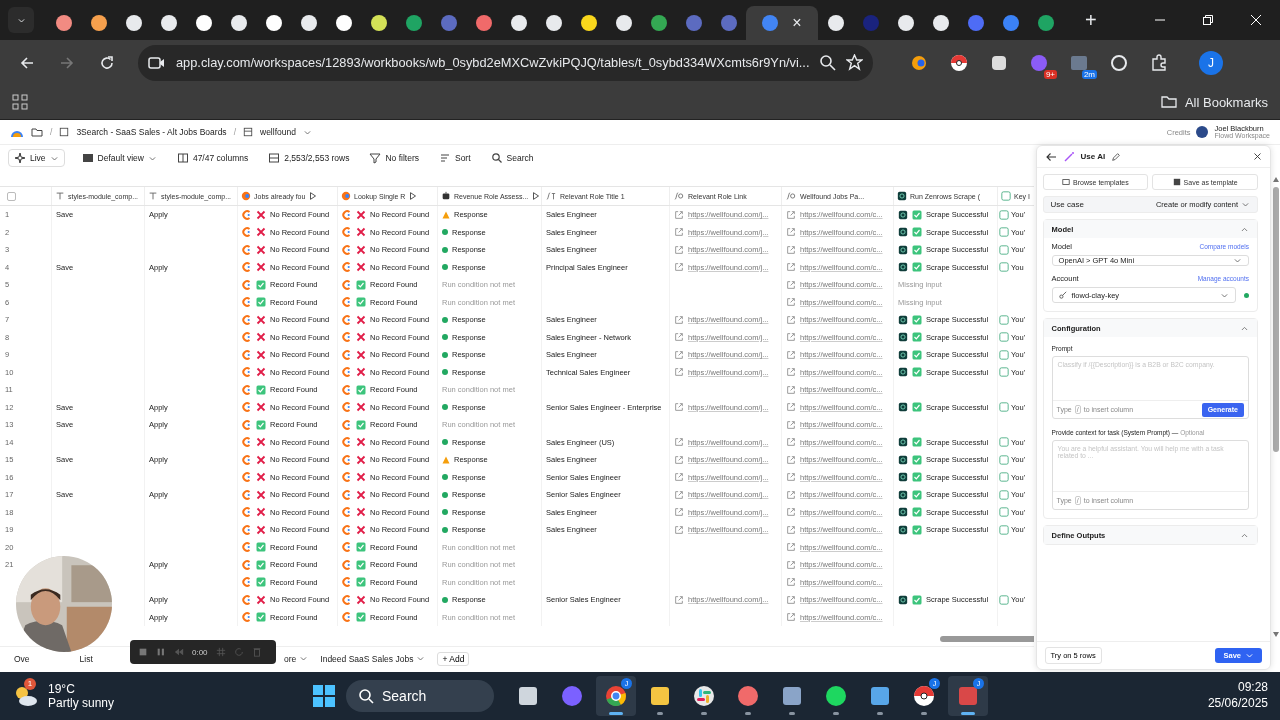 The height and width of the screenshot is (720, 1280). Describe the element at coordinates (179, 652) in the screenshot. I see `rewind-icon` at that location.